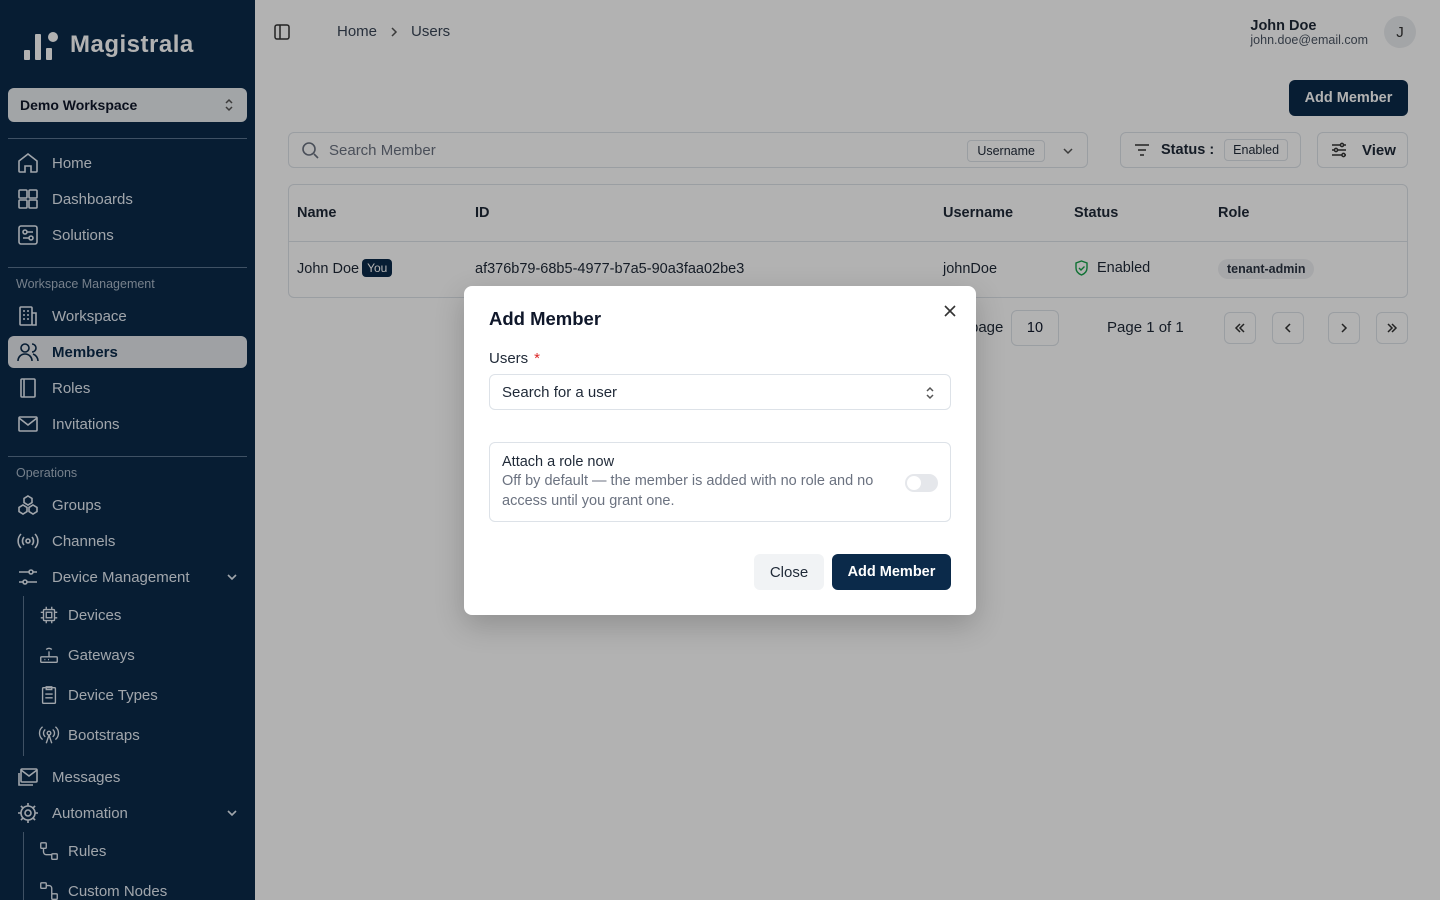 The height and width of the screenshot is (900, 1440). Describe the element at coordinates (930, 393) in the screenshot. I see `updown-chevron-icon` at that location.